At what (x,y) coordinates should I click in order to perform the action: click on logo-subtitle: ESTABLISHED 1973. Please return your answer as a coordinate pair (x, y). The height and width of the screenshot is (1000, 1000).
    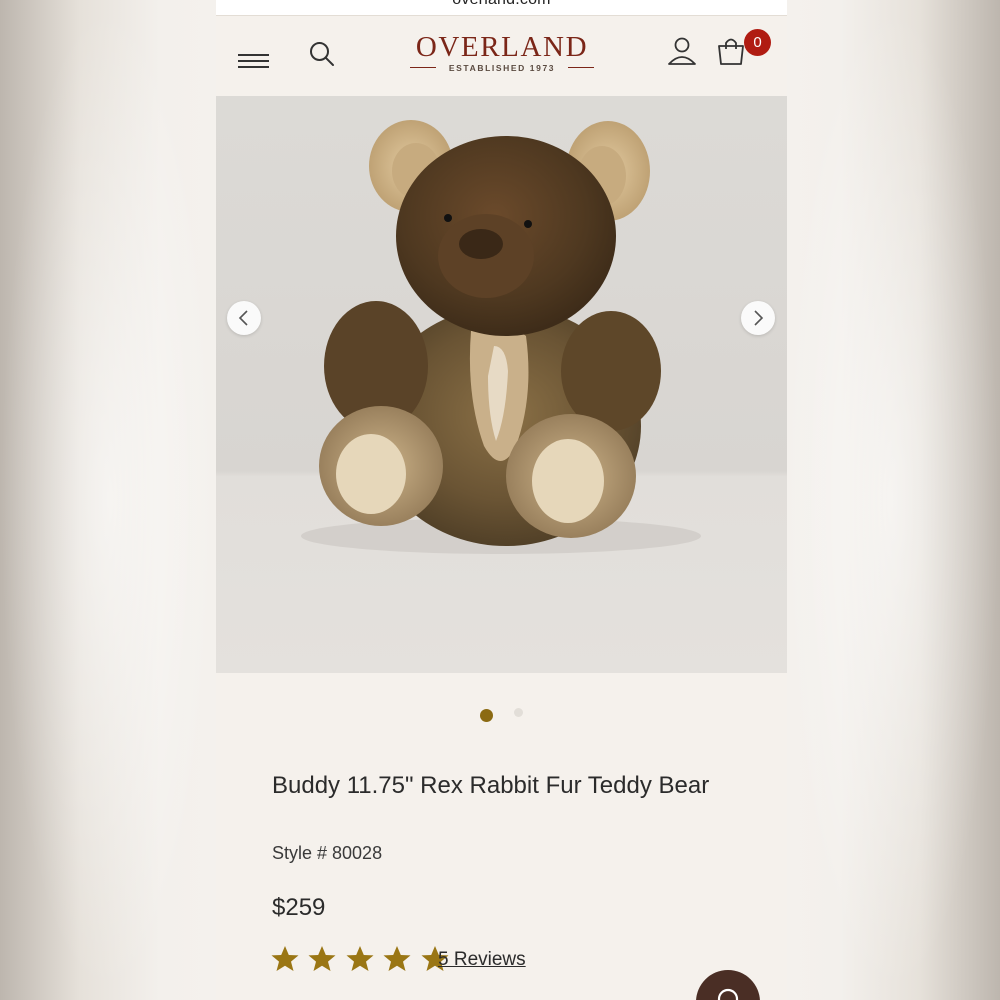
    Looking at the image, I should click on (502, 68).